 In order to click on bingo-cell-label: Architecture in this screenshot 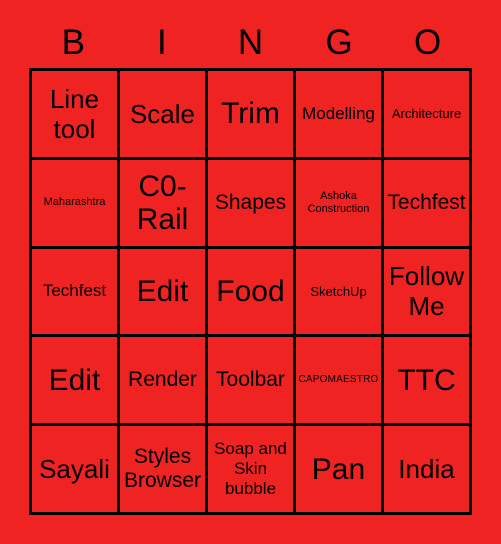, I will do `click(426, 114)`.